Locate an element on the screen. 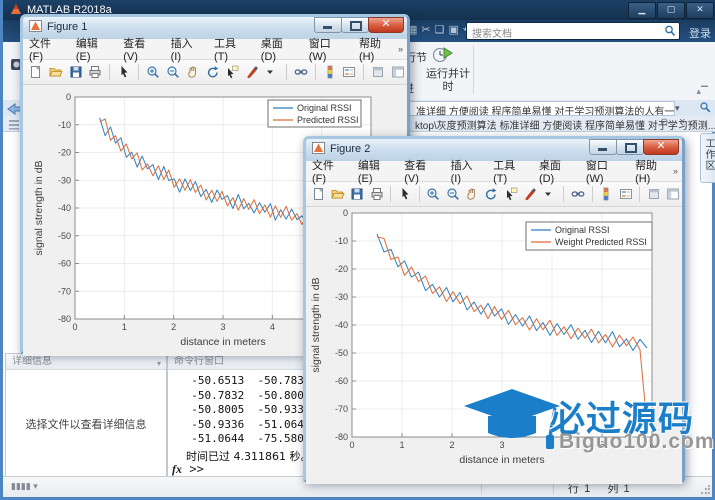 This screenshot has width=715, height=500. status-detail-icon: ▮▮▮▮ ▾ is located at coordinates (24, 486).